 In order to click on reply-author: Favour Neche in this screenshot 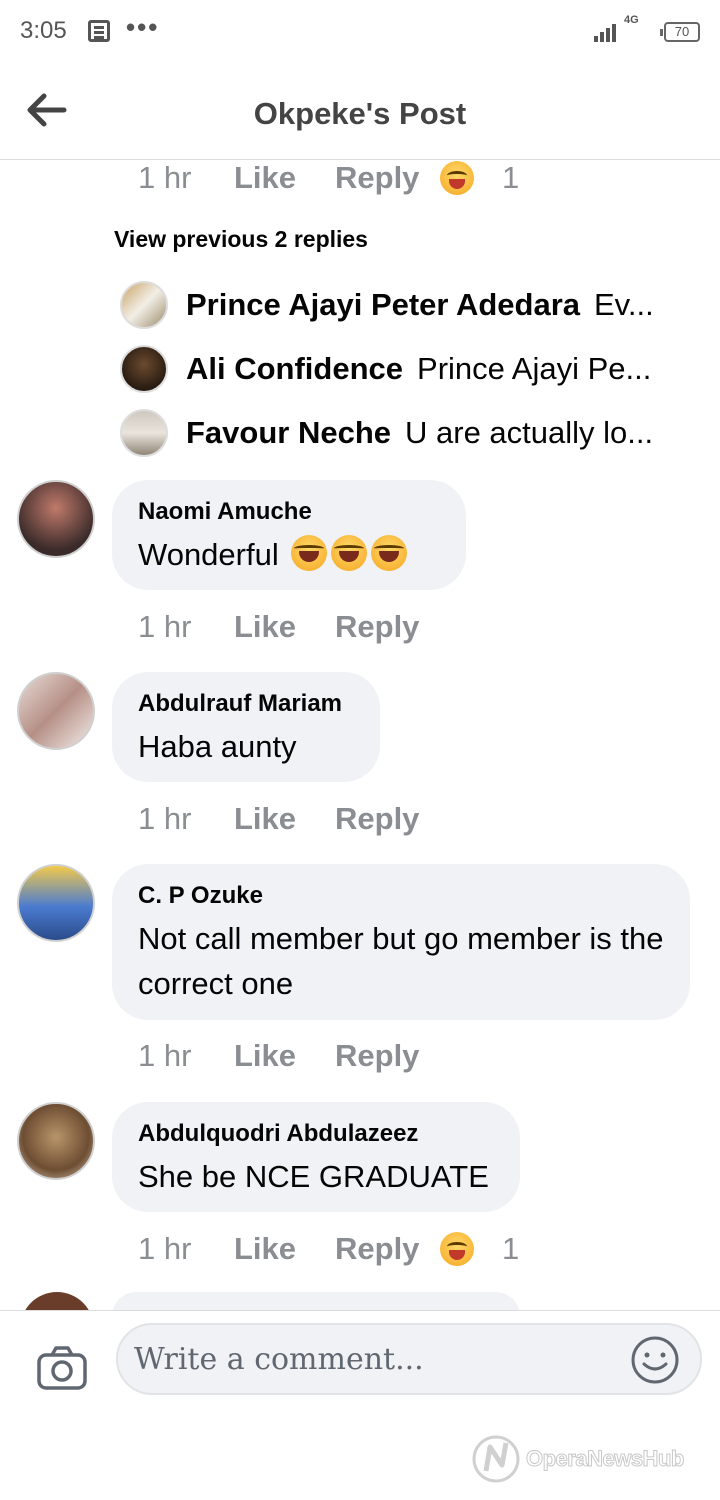, I will do `click(288, 433)`.